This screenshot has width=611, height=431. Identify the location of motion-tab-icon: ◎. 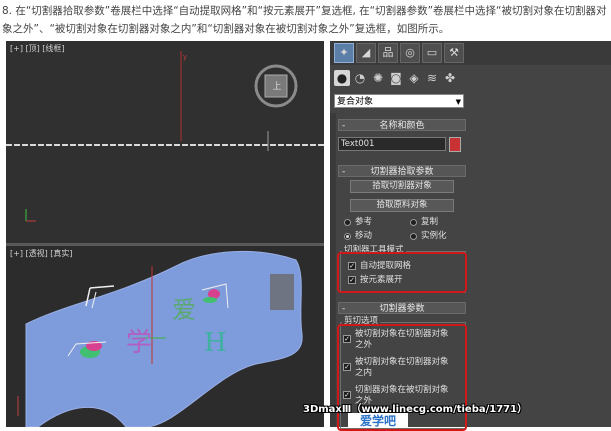
(410, 53).